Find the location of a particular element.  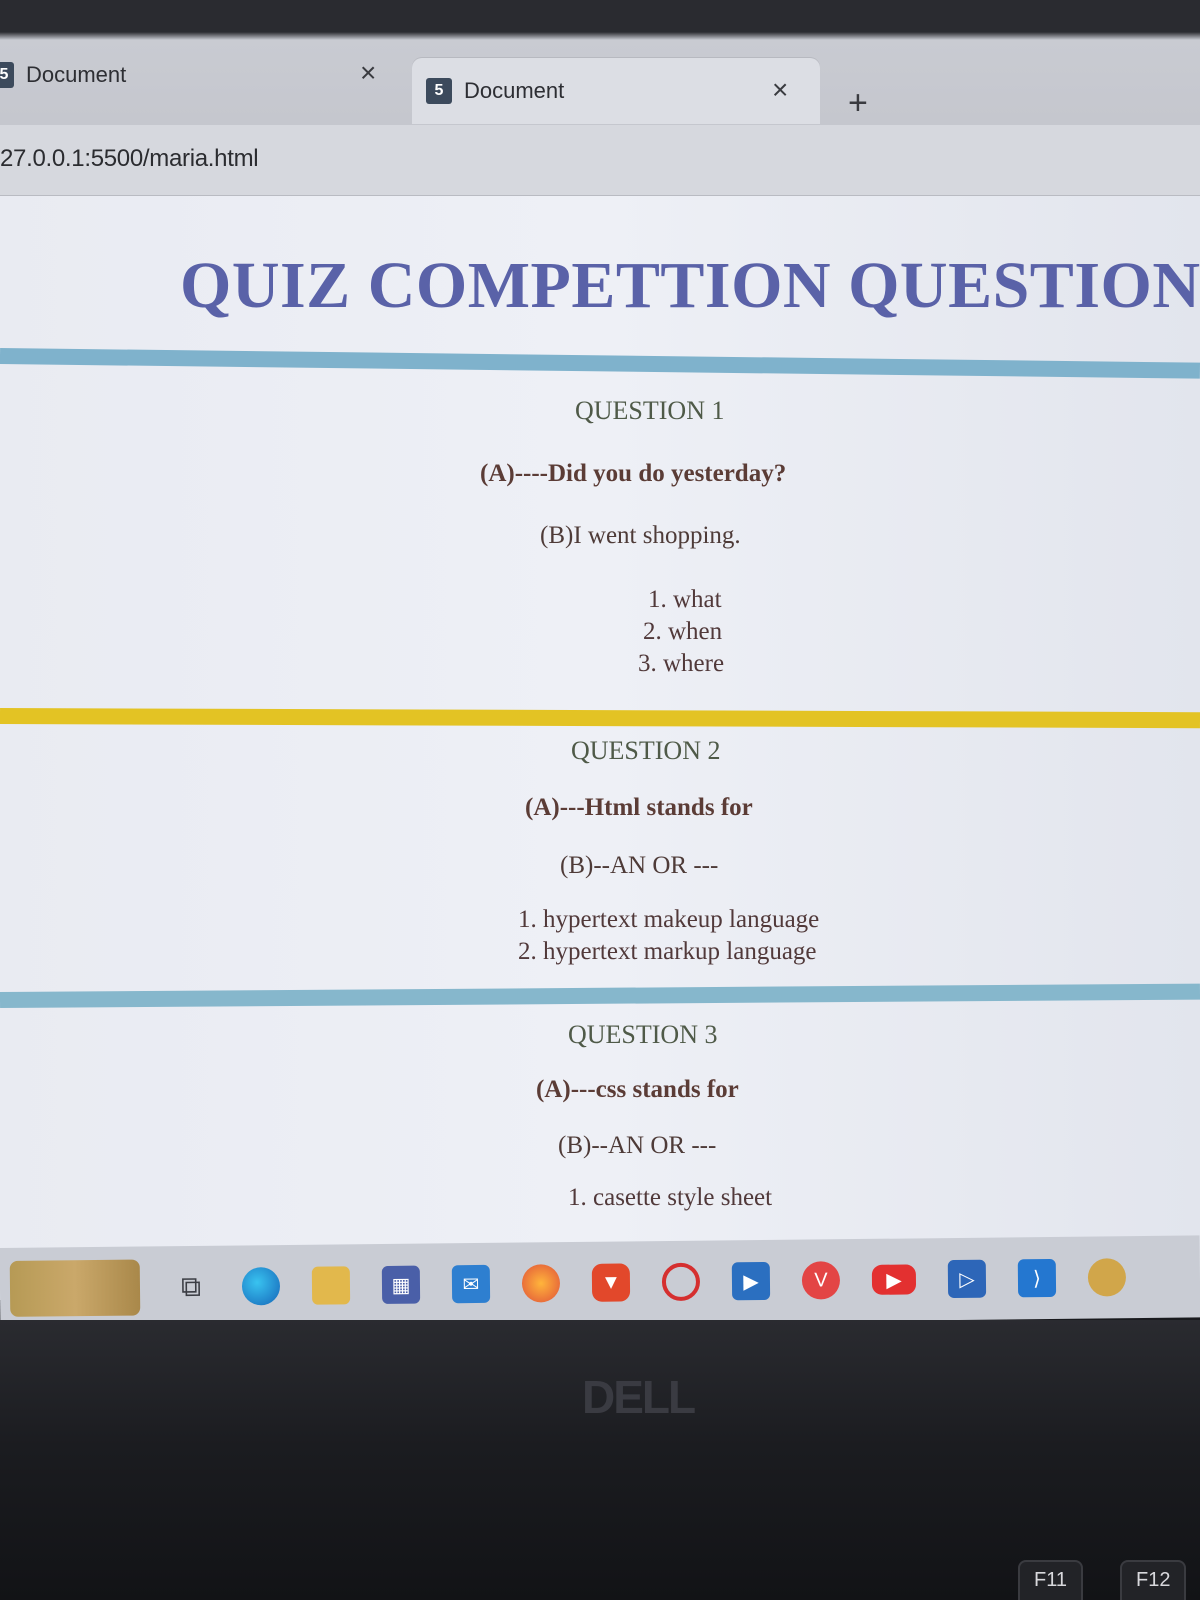

url-text: 27.0.0.1:5500/maria.html is located at coordinates (129, 159).